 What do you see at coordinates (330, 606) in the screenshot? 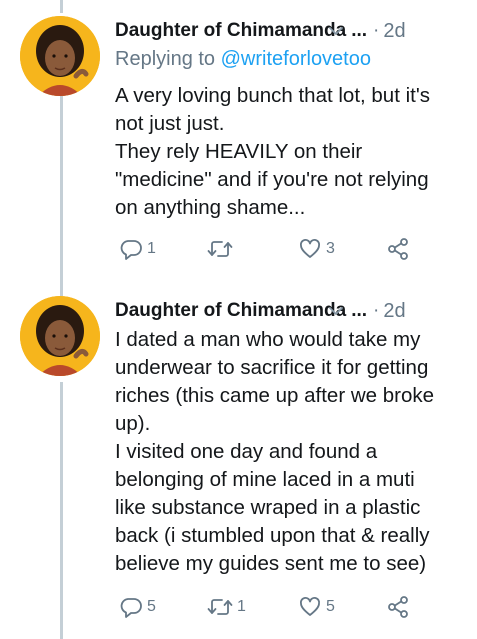
I see `like-count: 5` at bounding box center [330, 606].